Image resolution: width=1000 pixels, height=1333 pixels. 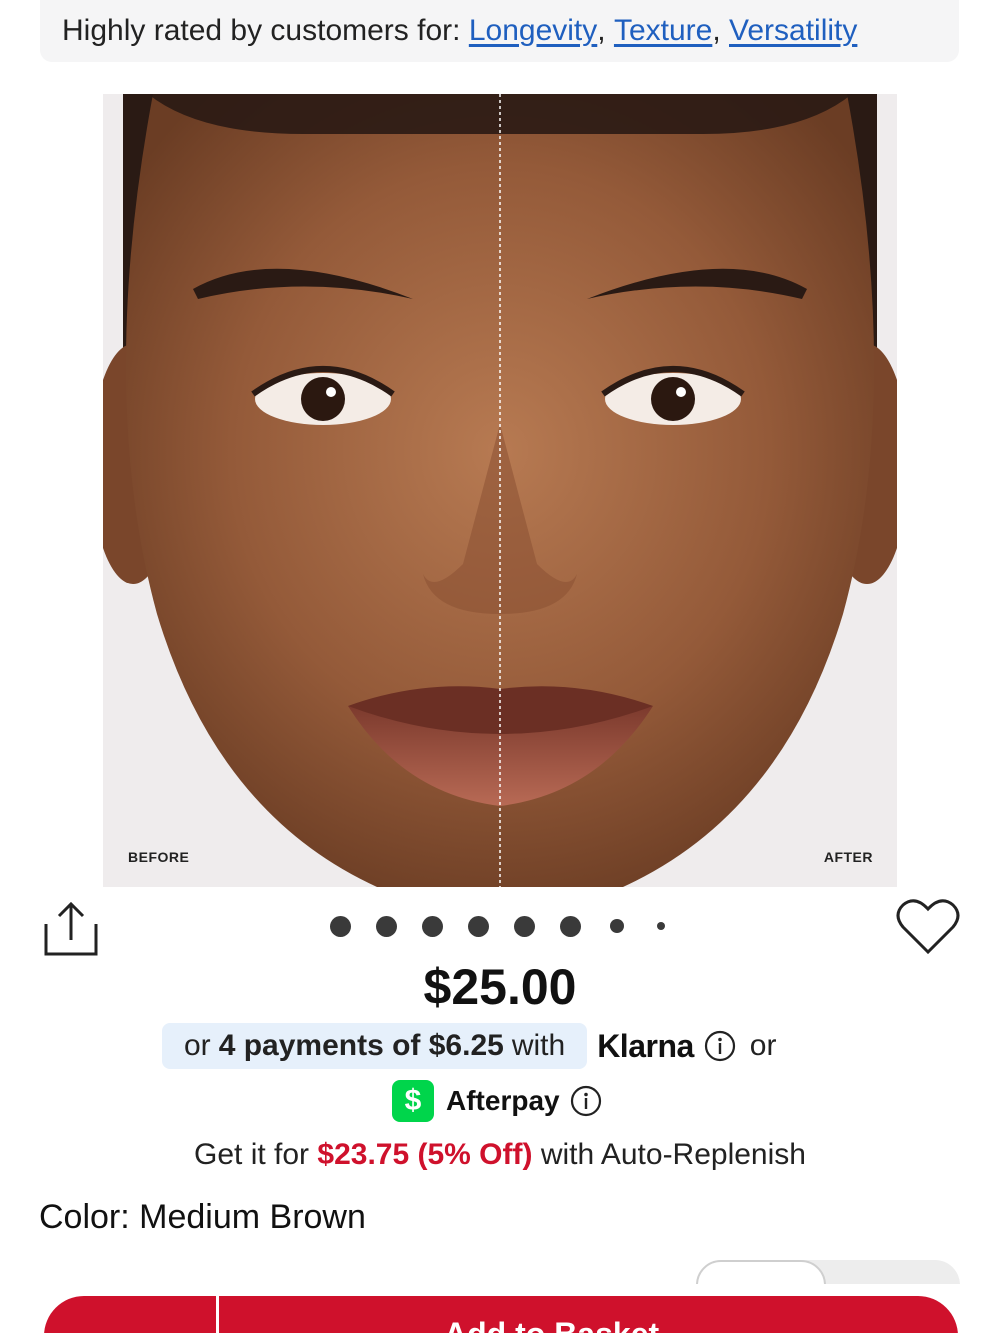 I want to click on selected-color: Color: Medium Brown, so click(x=202, y=1217).